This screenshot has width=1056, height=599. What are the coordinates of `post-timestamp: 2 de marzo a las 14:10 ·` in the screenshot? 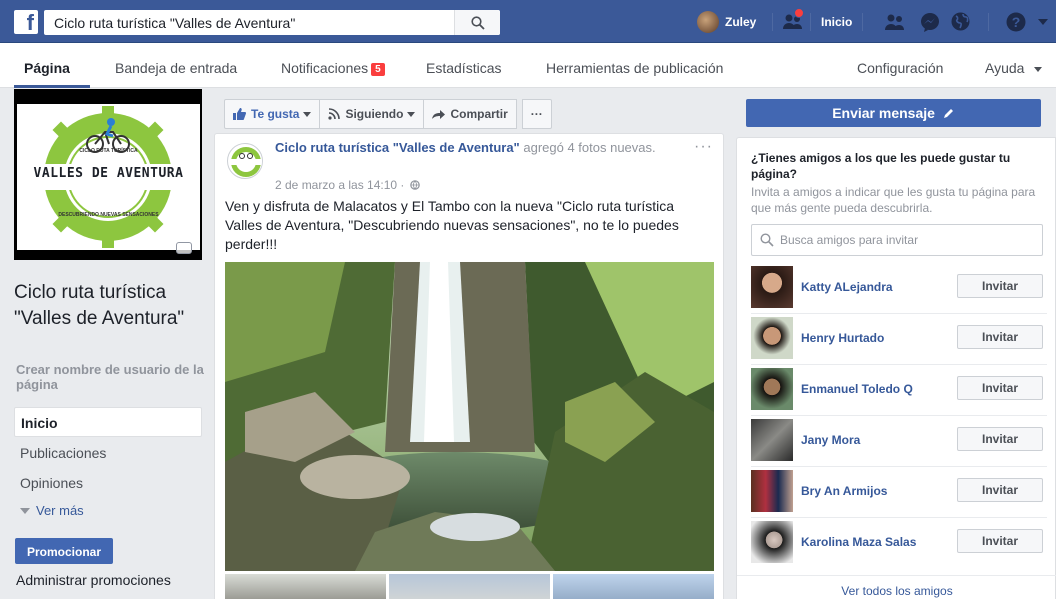 It's located at (347, 185).